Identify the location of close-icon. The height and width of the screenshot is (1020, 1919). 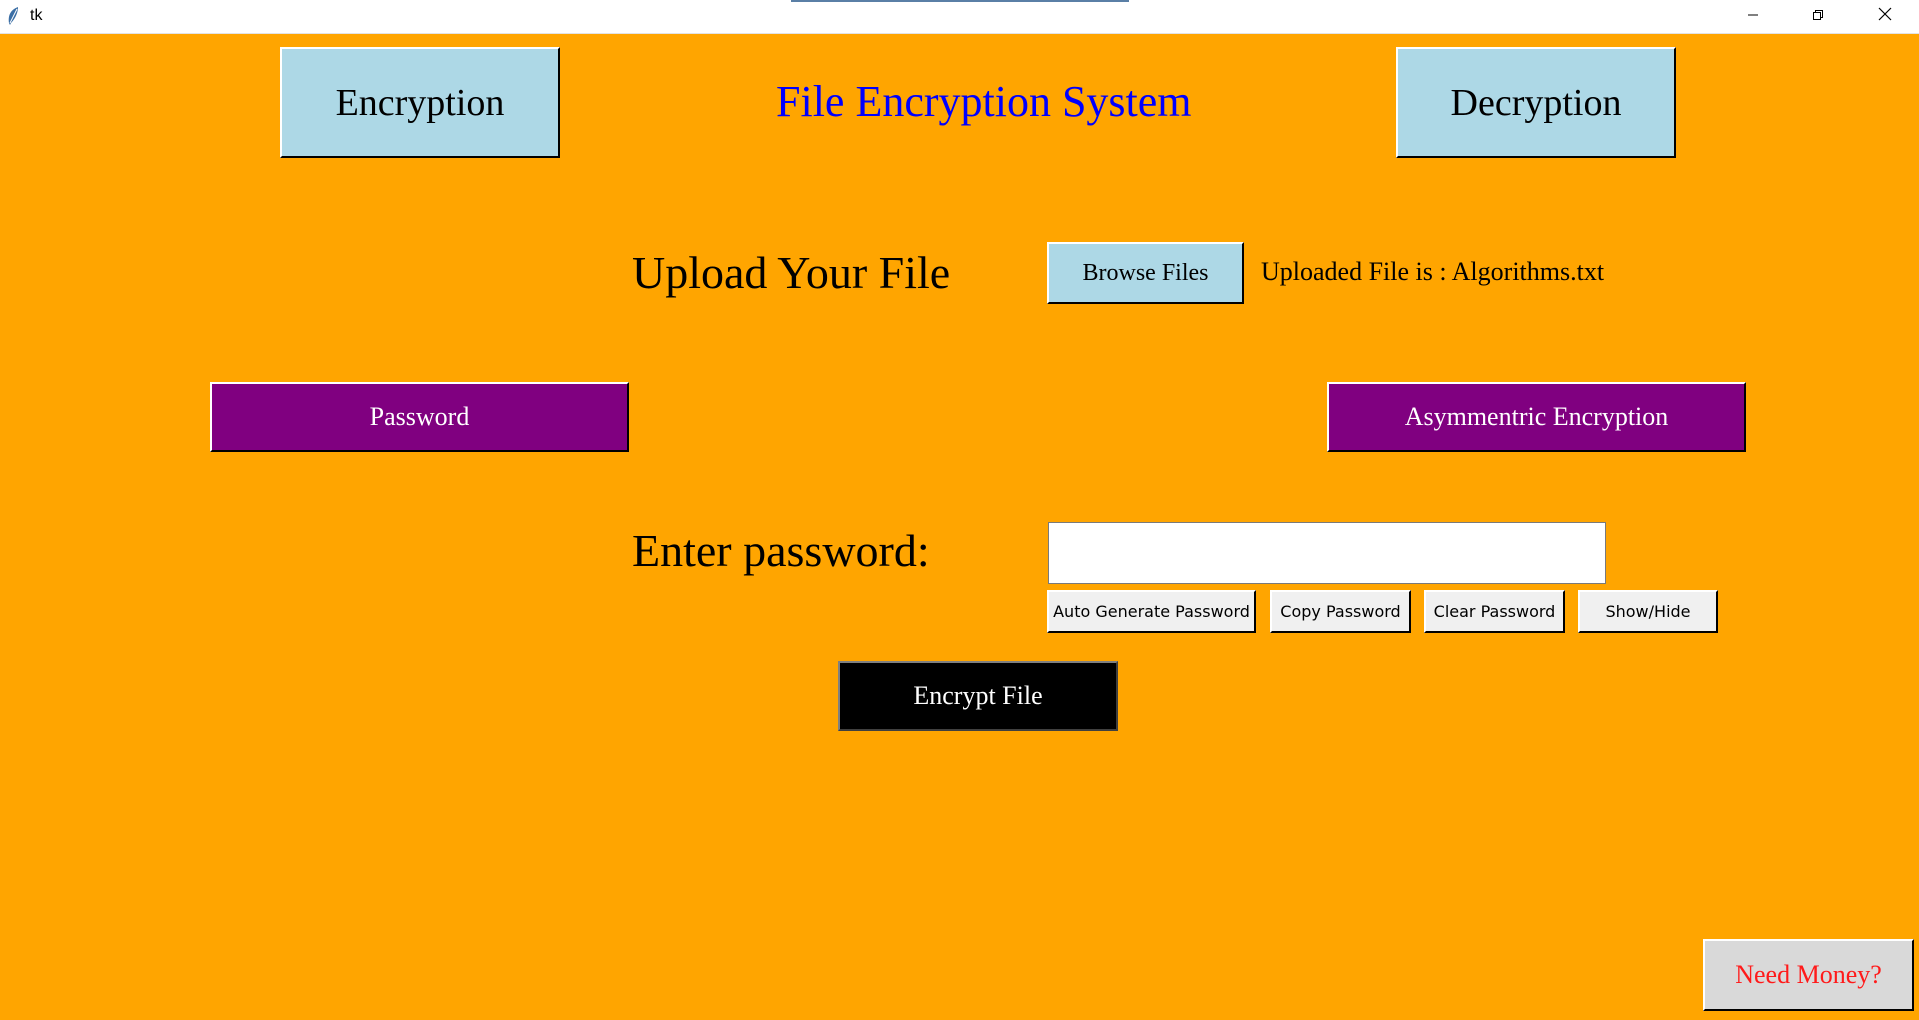
(1885, 16).